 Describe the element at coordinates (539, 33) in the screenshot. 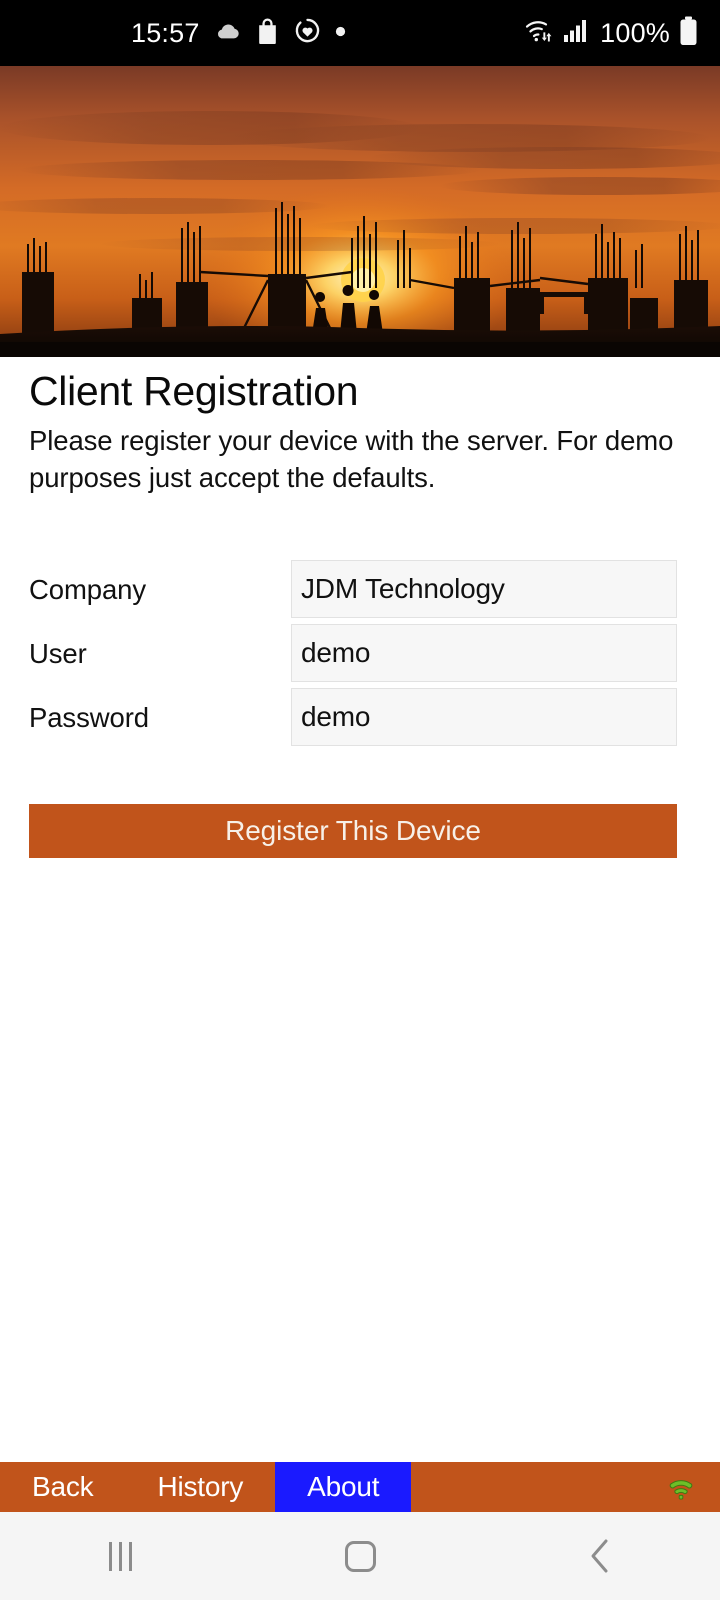

I see `wifi-transfer-icon` at that location.